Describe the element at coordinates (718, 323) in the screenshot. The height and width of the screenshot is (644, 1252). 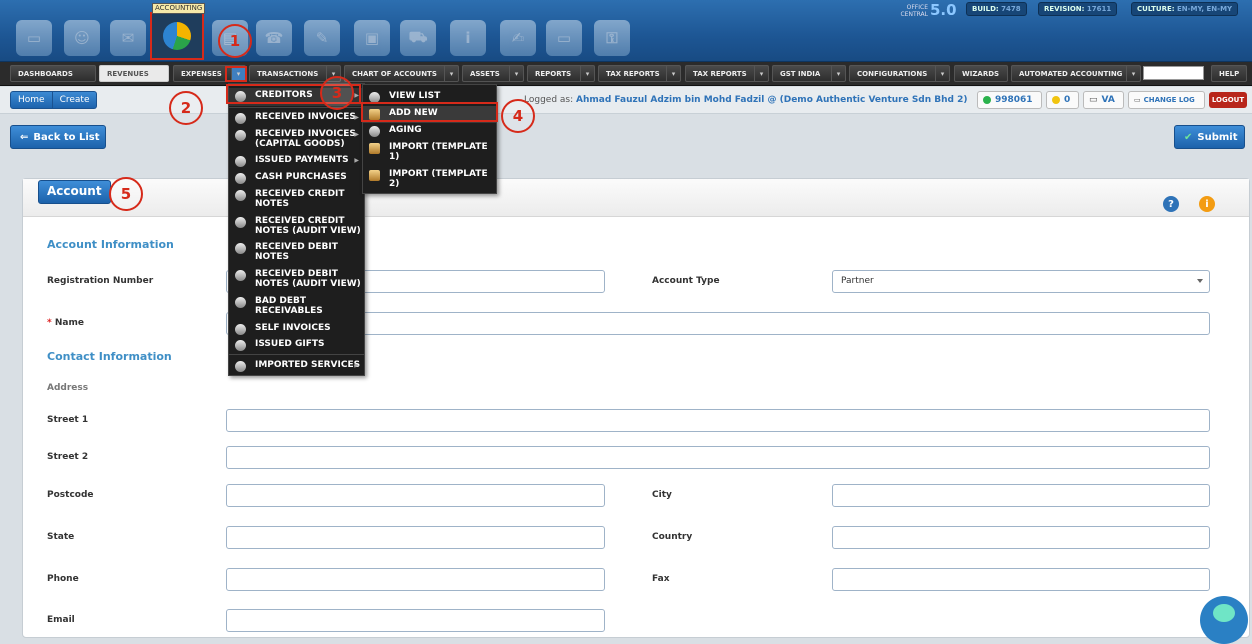
I see `name-input` at that location.